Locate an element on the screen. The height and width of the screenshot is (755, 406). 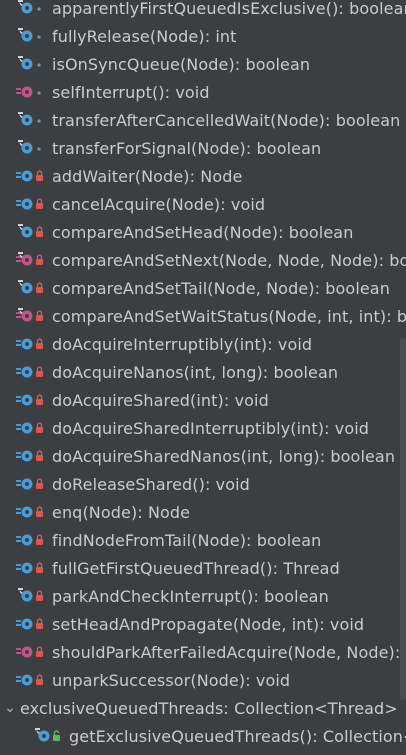
method-label: doAcquireInterruptibly(int): void is located at coordinates (182, 344).